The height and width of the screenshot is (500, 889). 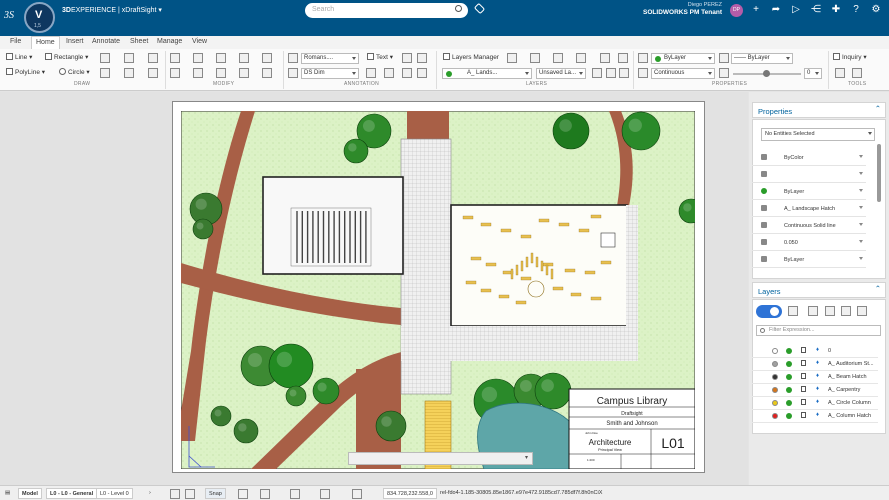 What do you see at coordinates (605, 58) in the screenshot?
I see `layer-match-icon` at bounding box center [605, 58].